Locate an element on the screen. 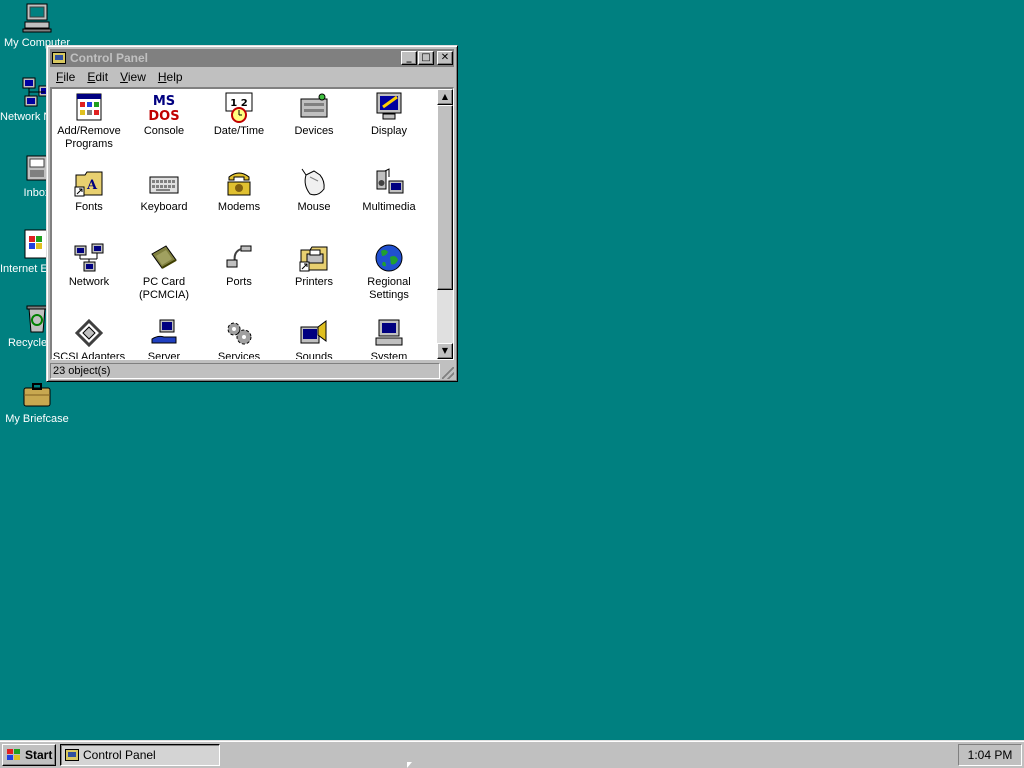  cp-item-system: System is located at coordinates (389, 338).